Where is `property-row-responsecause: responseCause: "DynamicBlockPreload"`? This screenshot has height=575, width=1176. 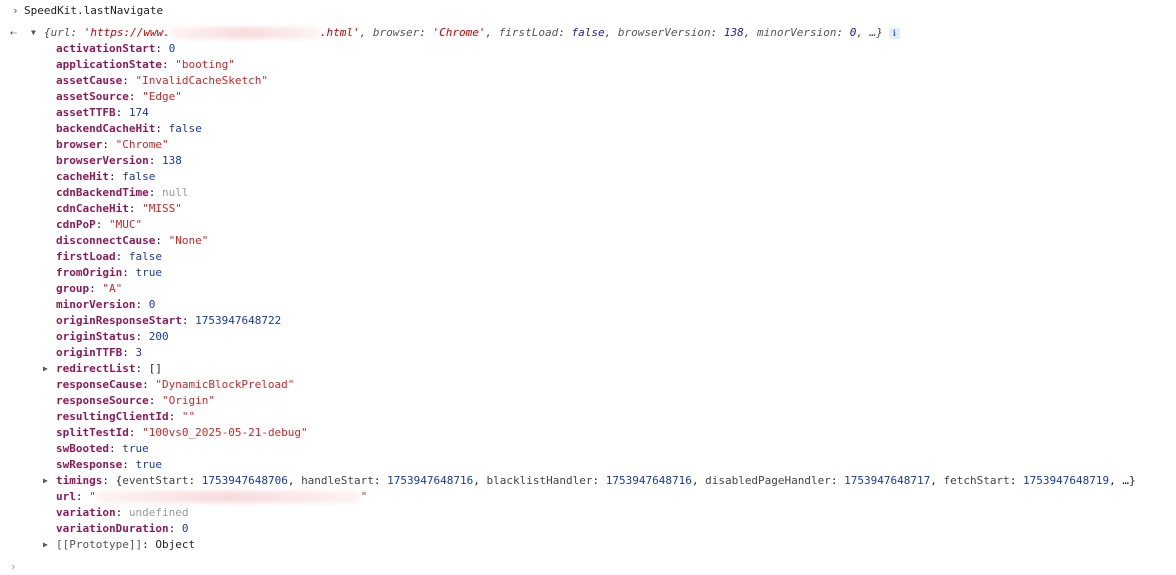 property-row-responsecause: responseCause: "DynamicBlockPreload" is located at coordinates (588, 385).